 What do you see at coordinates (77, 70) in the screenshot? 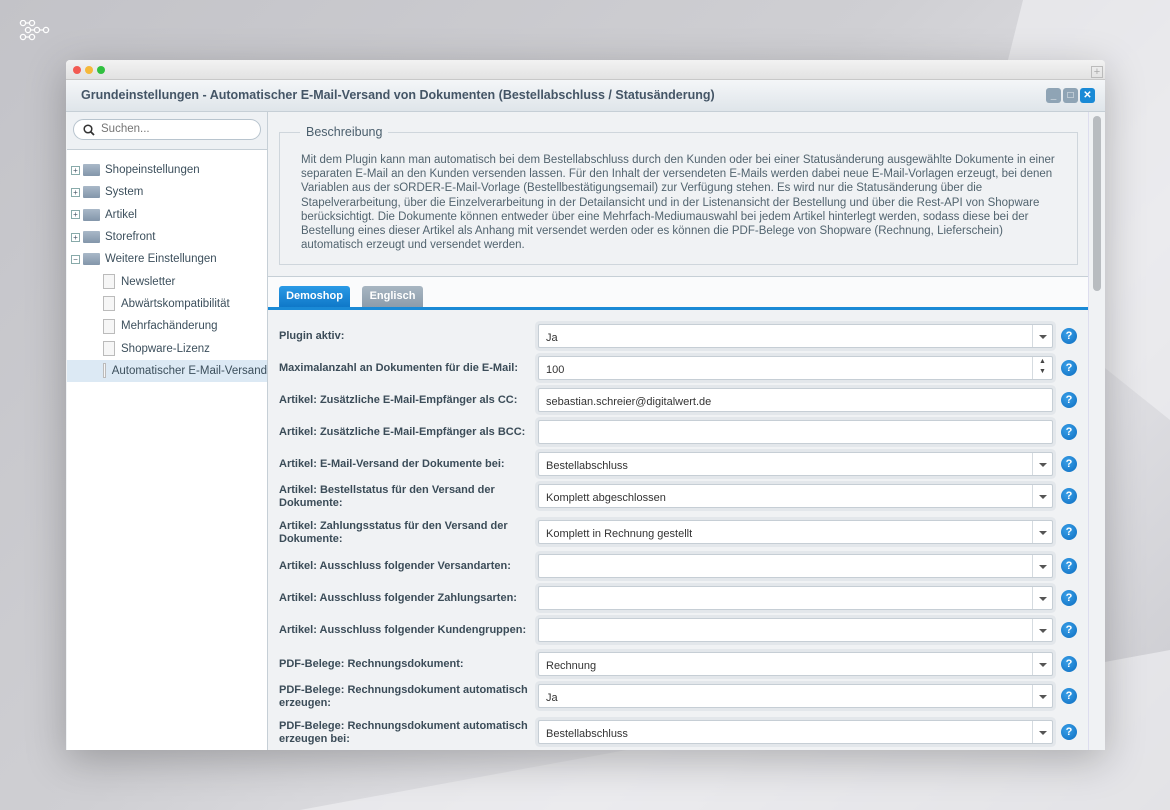
I see `close-dot-icon` at bounding box center [77, 70].